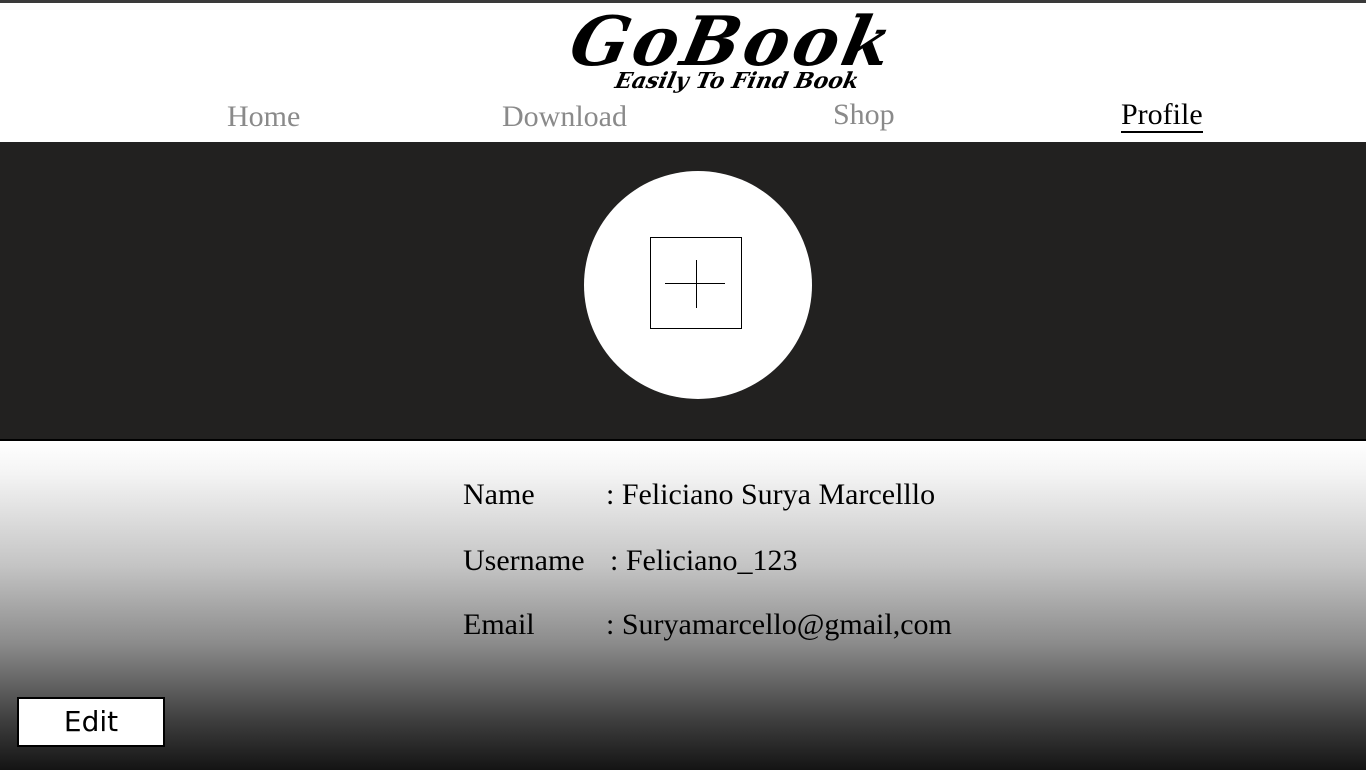  I want to click on plus-icon-vertical, so click(696, 284).